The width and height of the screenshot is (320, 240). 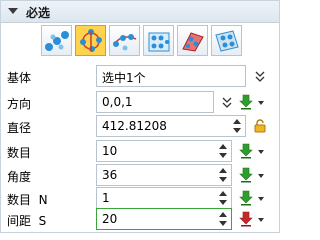 I want to click on spacing-s-label: 间距 S, so click(x=27, y=221).